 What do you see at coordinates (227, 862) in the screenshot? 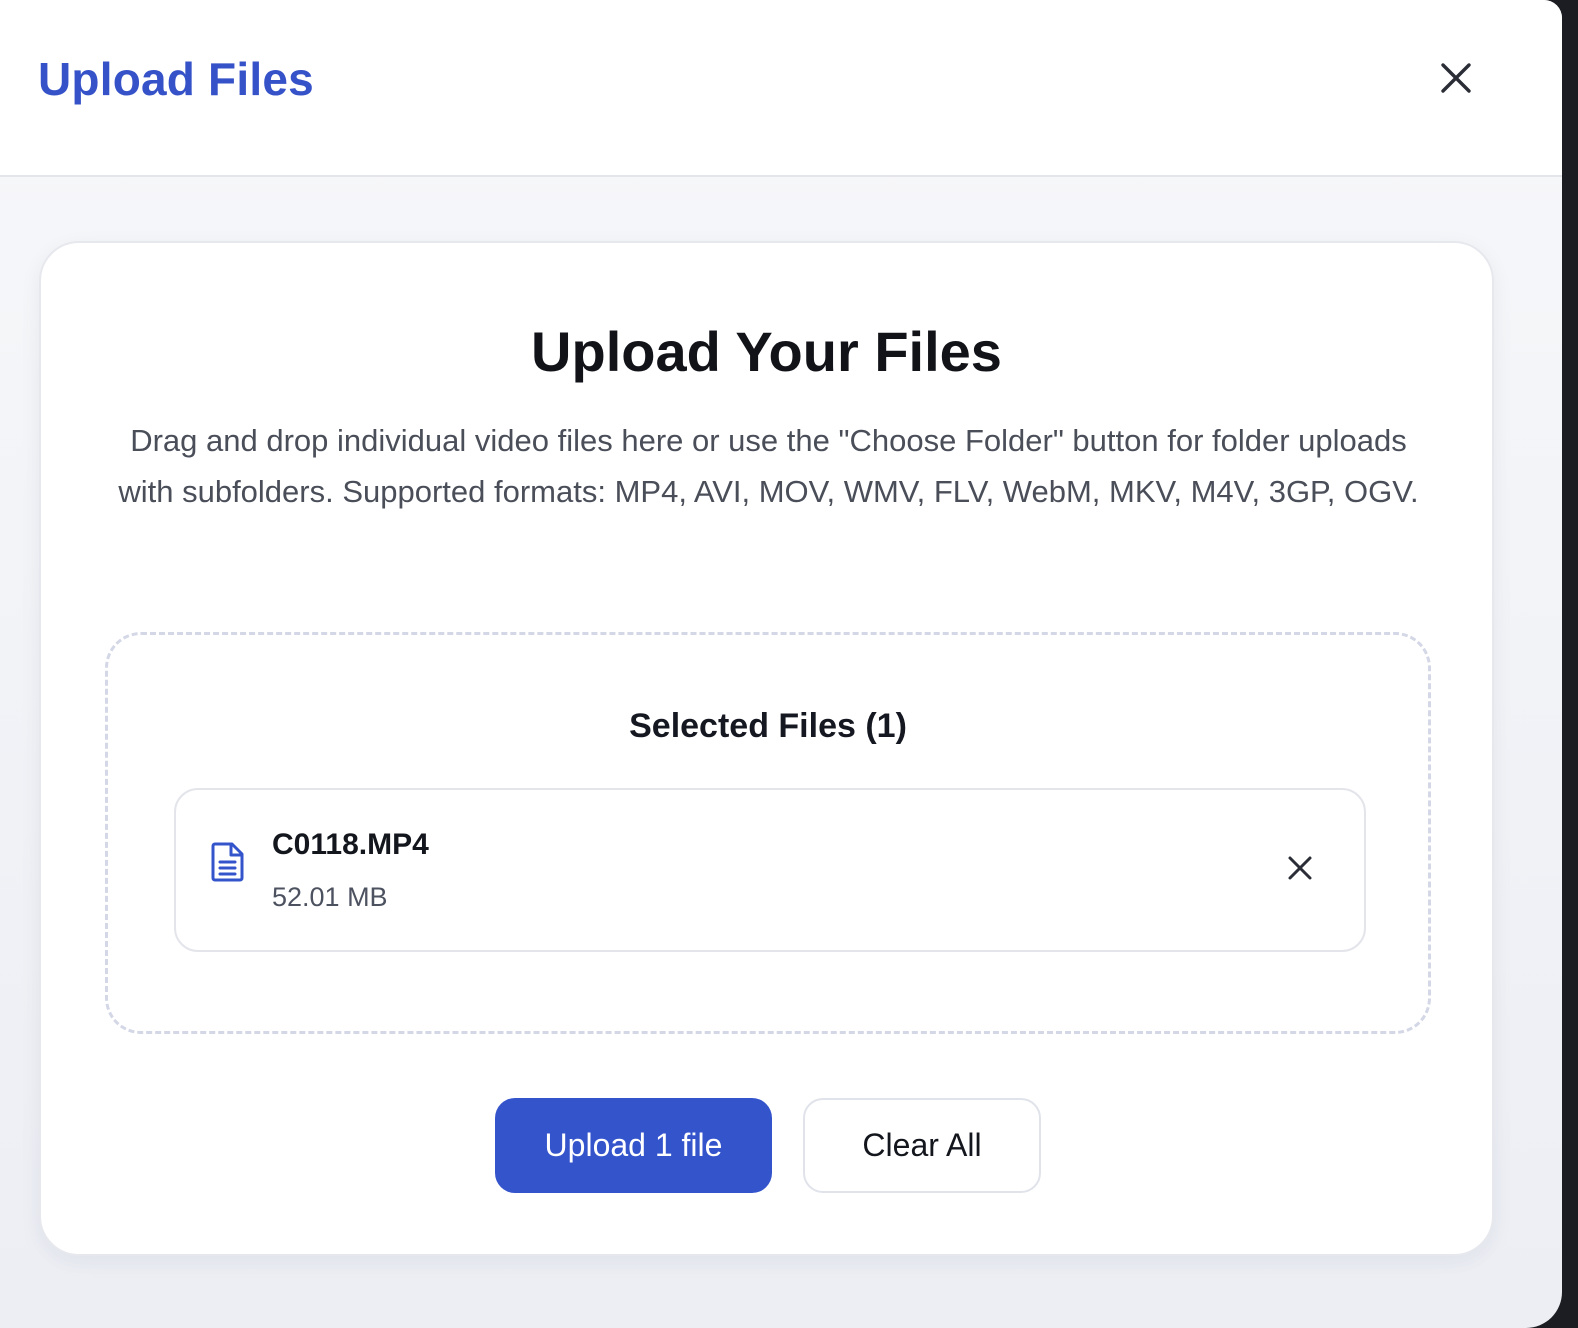
I see `file-document-icon` at bounding box center [227, 862].